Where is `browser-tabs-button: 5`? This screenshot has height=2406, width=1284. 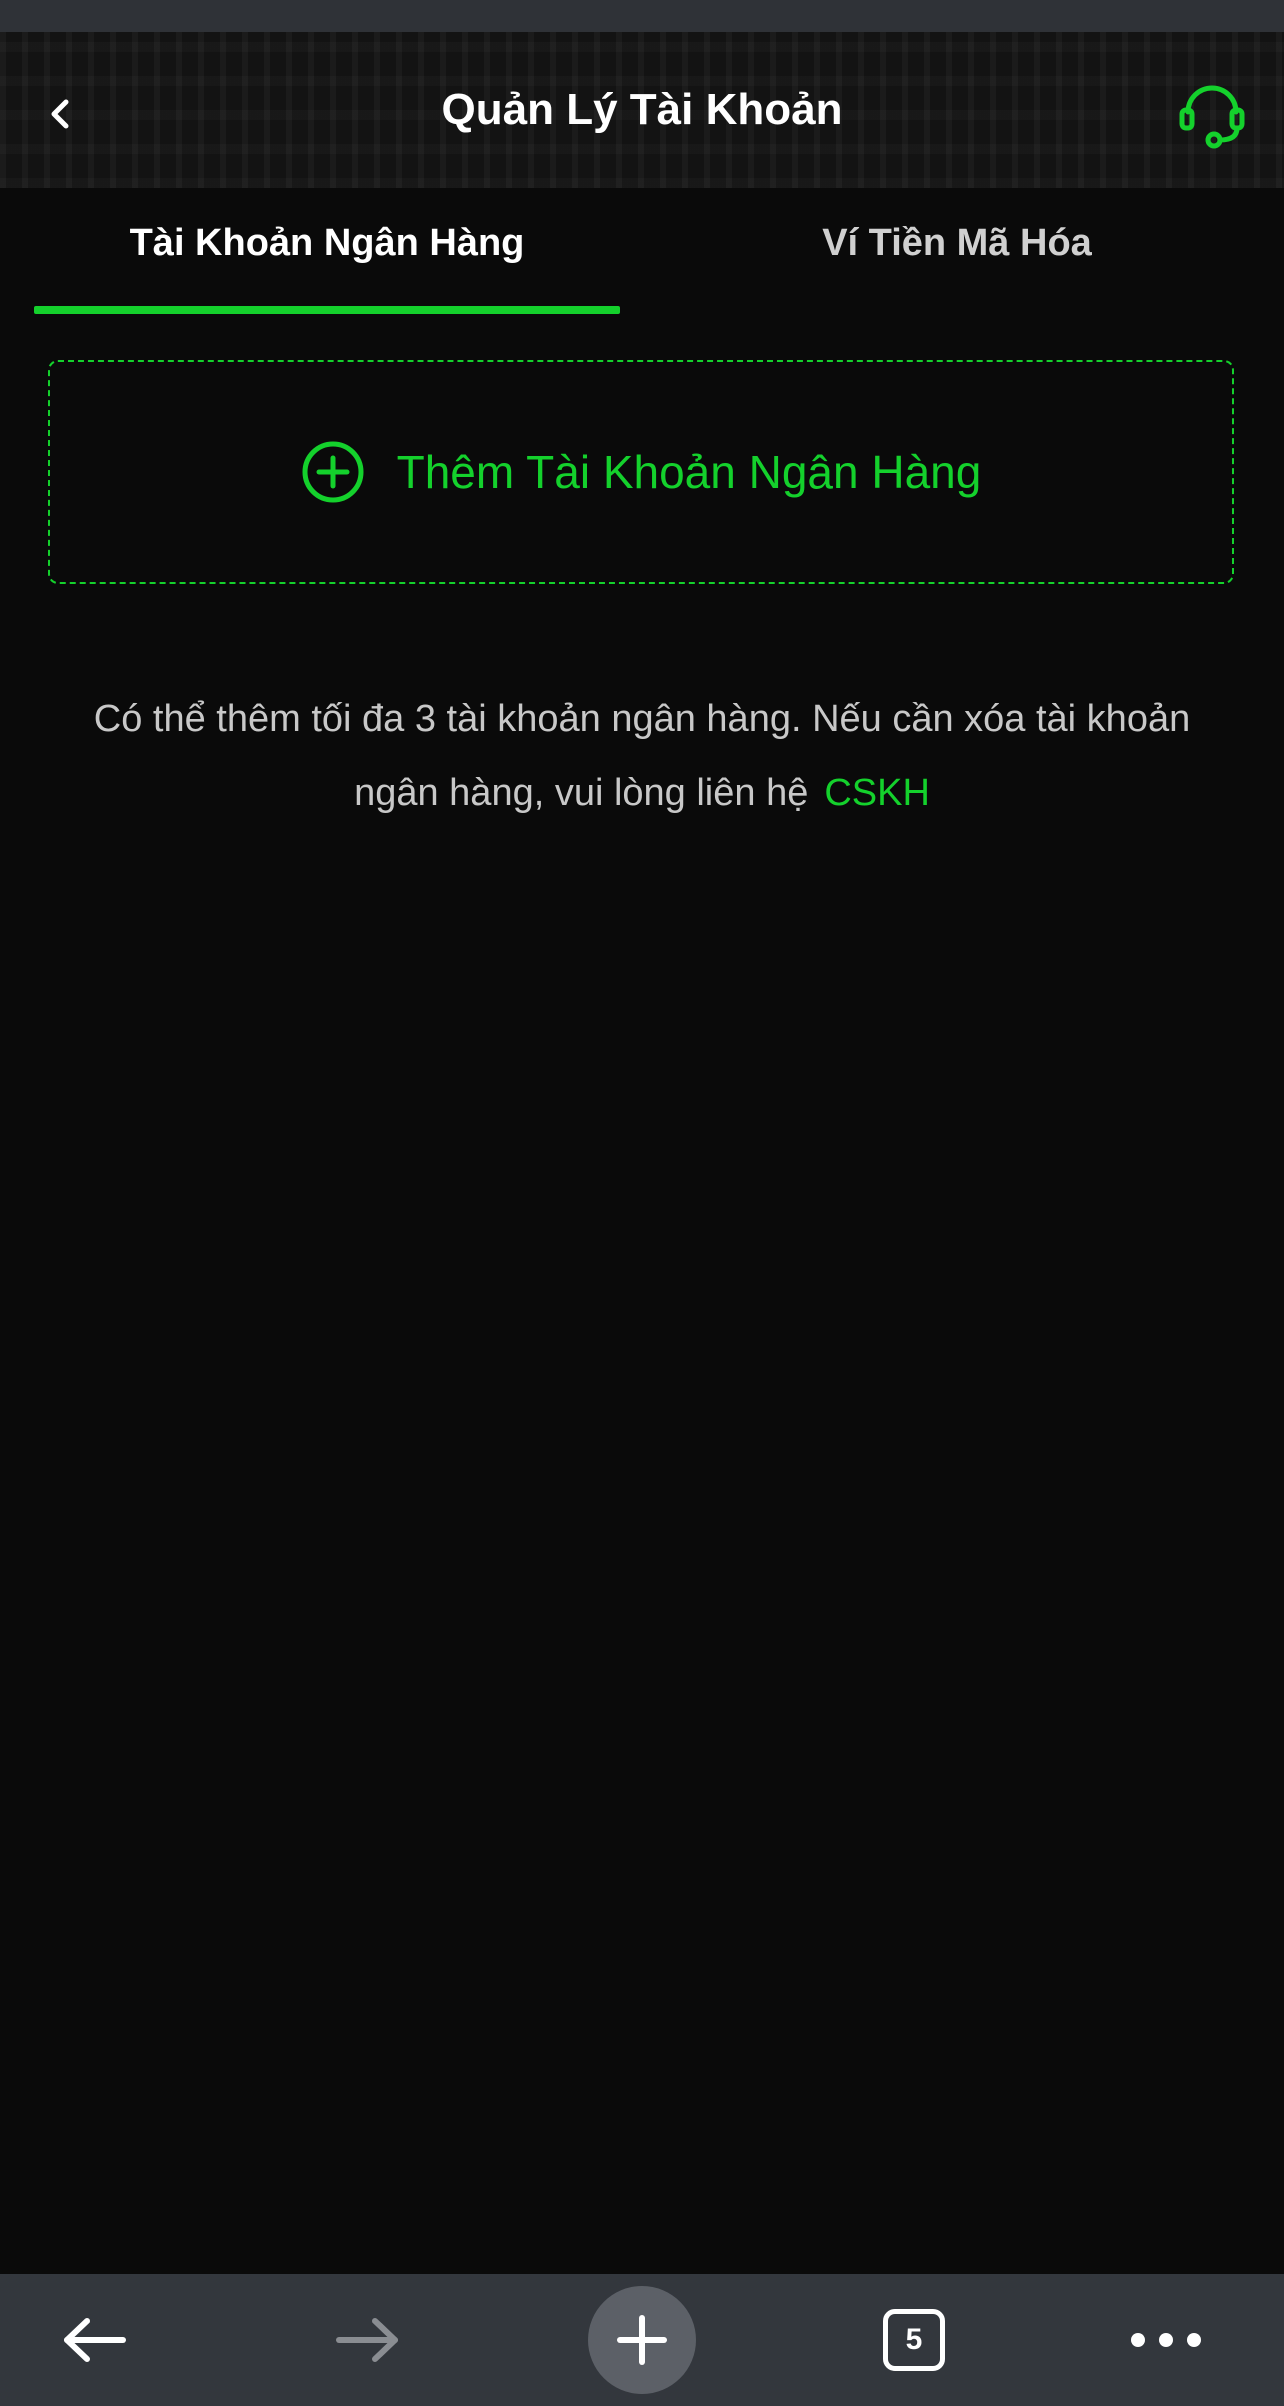 browser-tabs-button: 5 is located at coordinates (914, 2340).